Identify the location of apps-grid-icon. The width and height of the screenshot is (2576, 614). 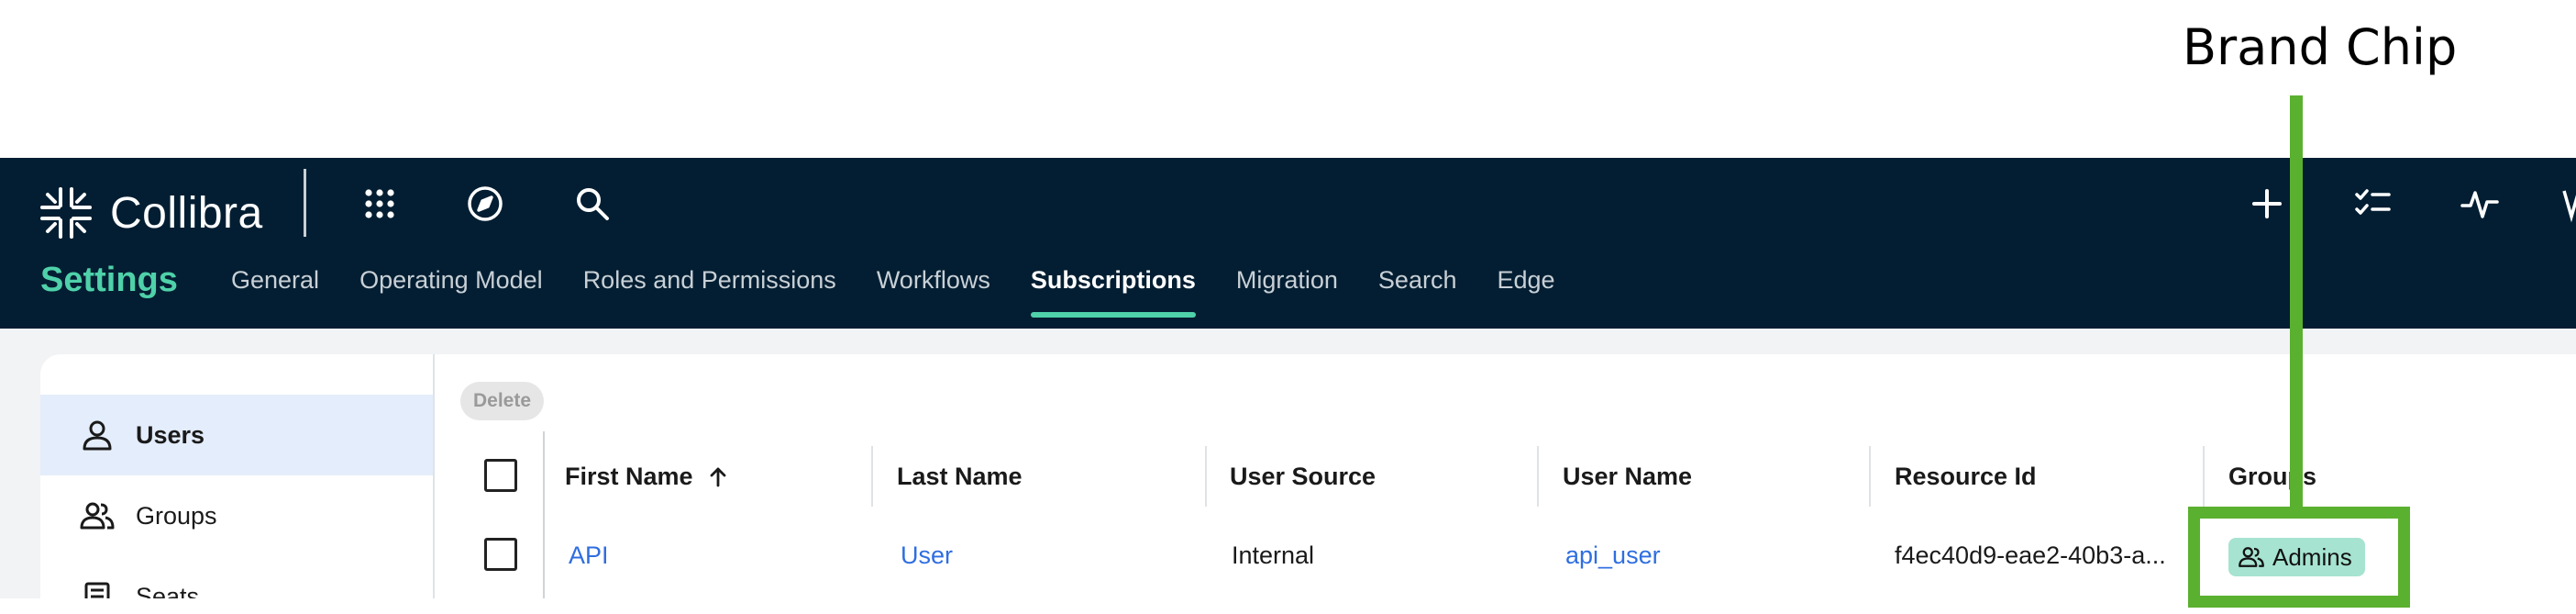
(380, 204).